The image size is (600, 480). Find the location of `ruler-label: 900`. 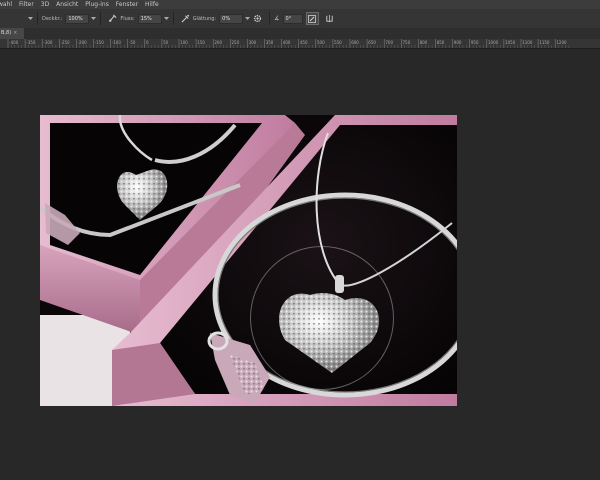

ruler-label: 900 is located at coordinates (458, 42).